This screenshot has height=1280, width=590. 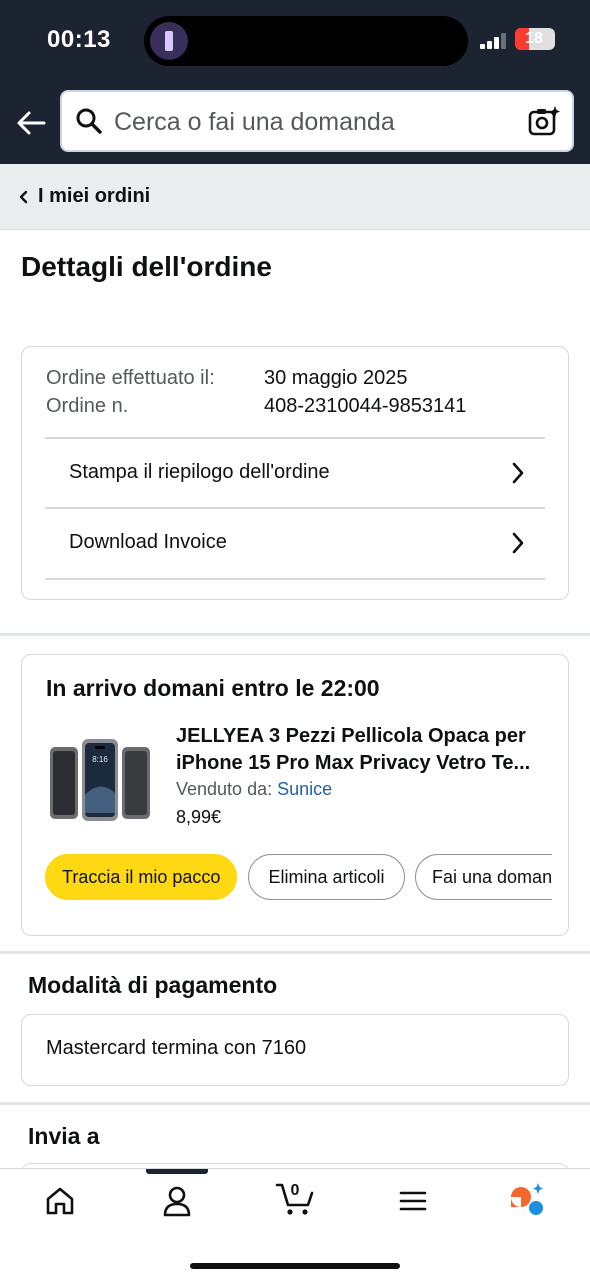 I want to click on payment-method: Mastercard termina con 7160, so click(x=176, y=1048).